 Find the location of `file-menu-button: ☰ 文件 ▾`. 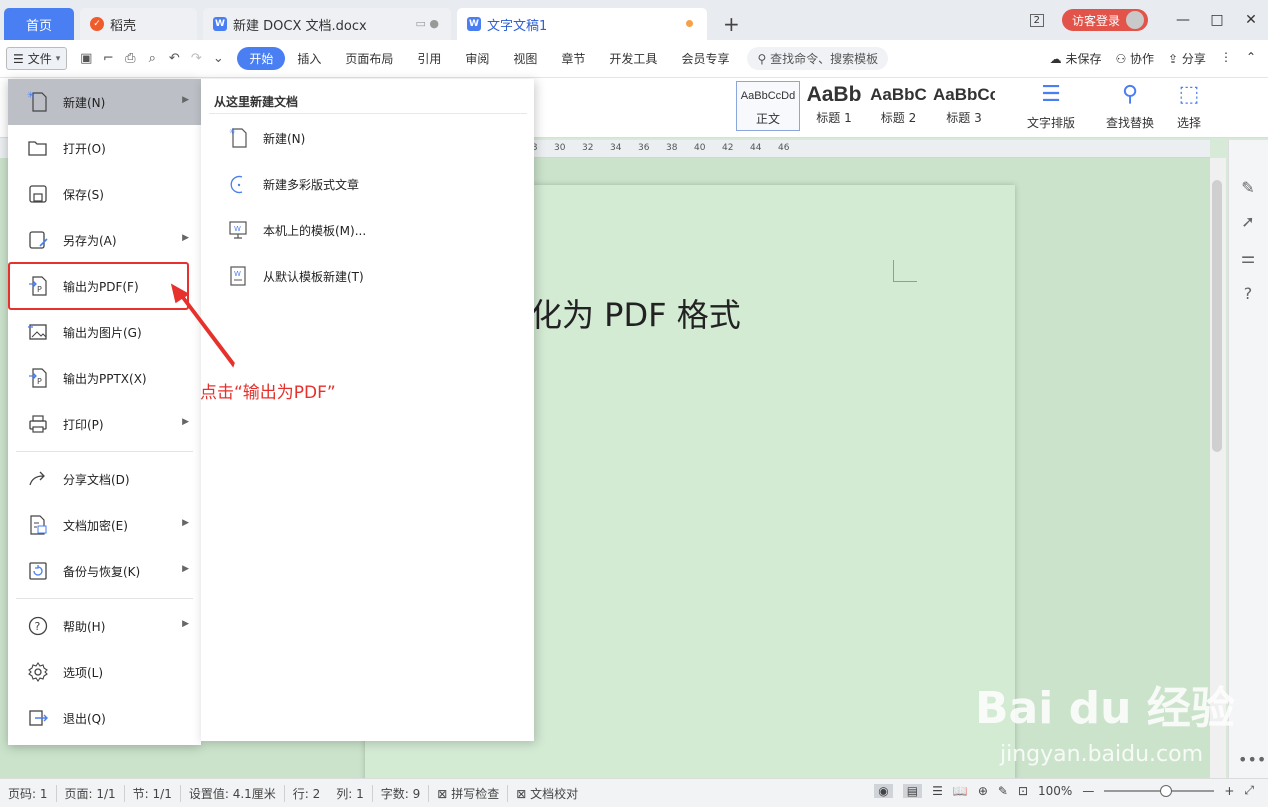

file-menu-button: ☰ 文件 ▾ is located at coordinates (37, 58).